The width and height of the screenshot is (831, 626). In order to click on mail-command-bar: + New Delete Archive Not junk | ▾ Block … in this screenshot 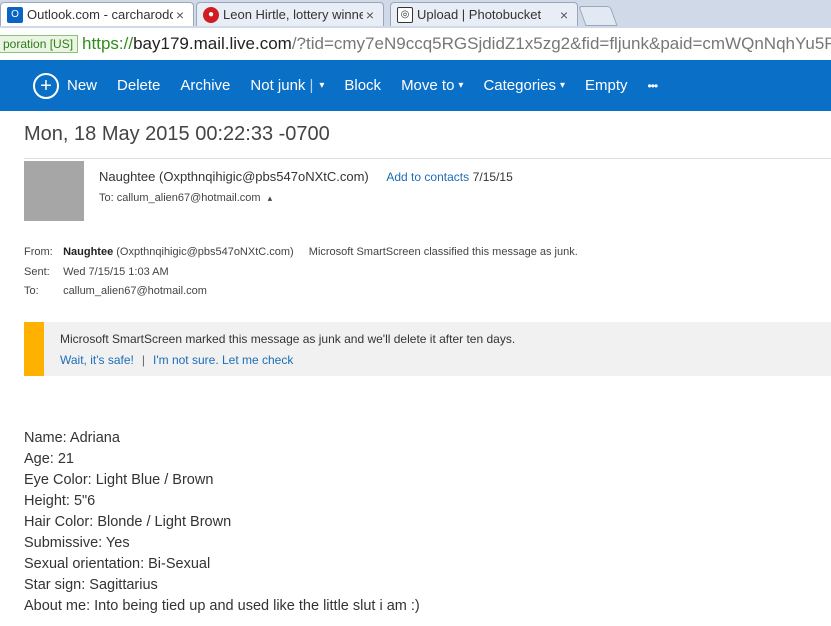, I will do `click(415, 85)`.